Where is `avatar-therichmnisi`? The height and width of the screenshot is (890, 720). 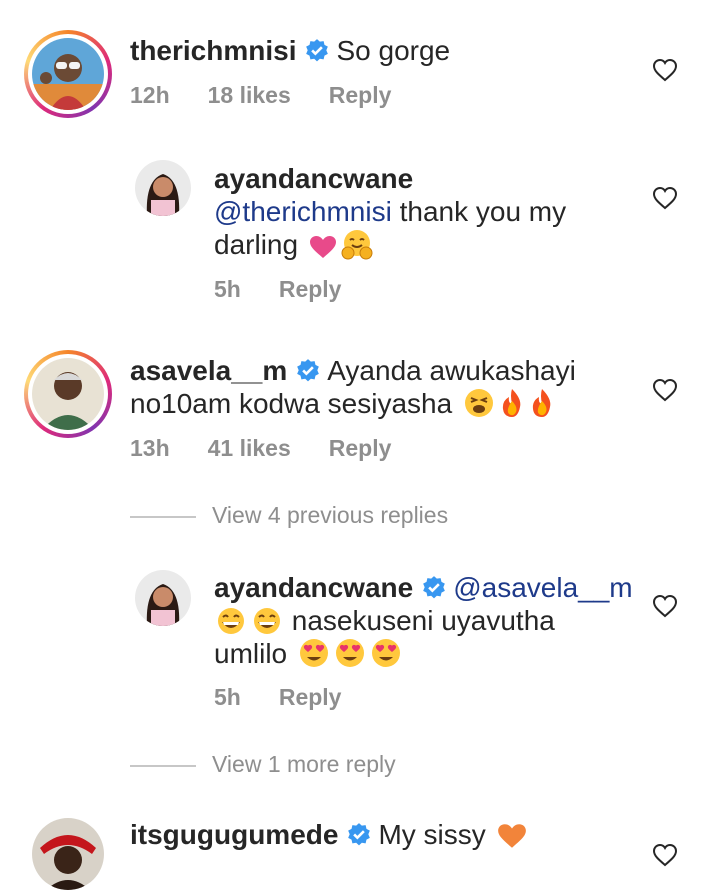
avatar-therichmnisi is located at coordinates (68, 74).